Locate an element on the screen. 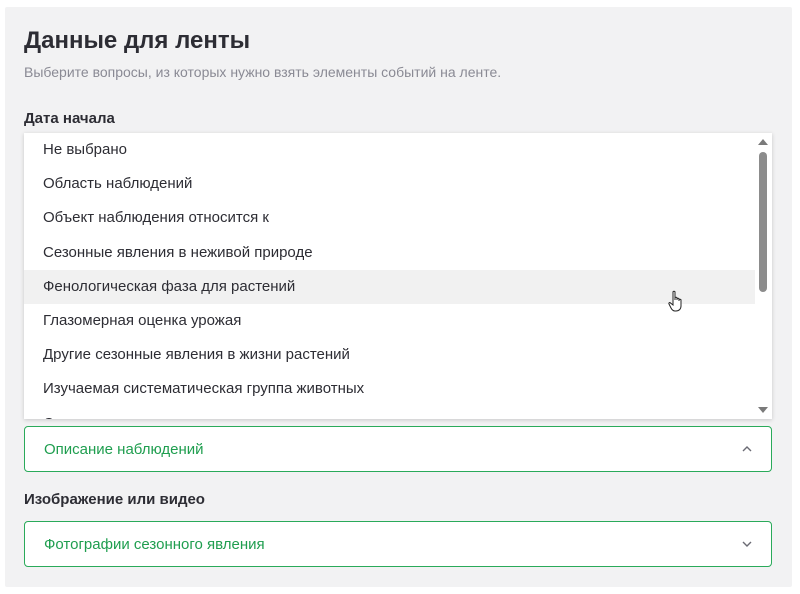 Image resolution: width=800 pixels, height=594 pixels. description-select-value: Описание наблюдений is located at coordinates (124, 449).